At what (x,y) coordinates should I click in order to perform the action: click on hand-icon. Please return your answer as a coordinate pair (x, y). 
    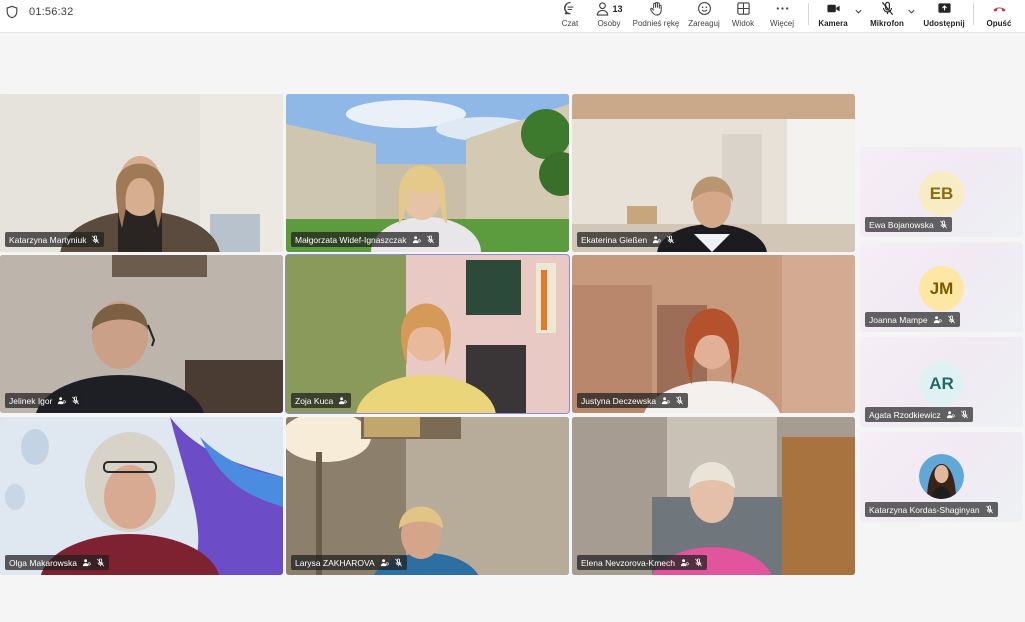
    Looking at the image, I should click on (655, 8).